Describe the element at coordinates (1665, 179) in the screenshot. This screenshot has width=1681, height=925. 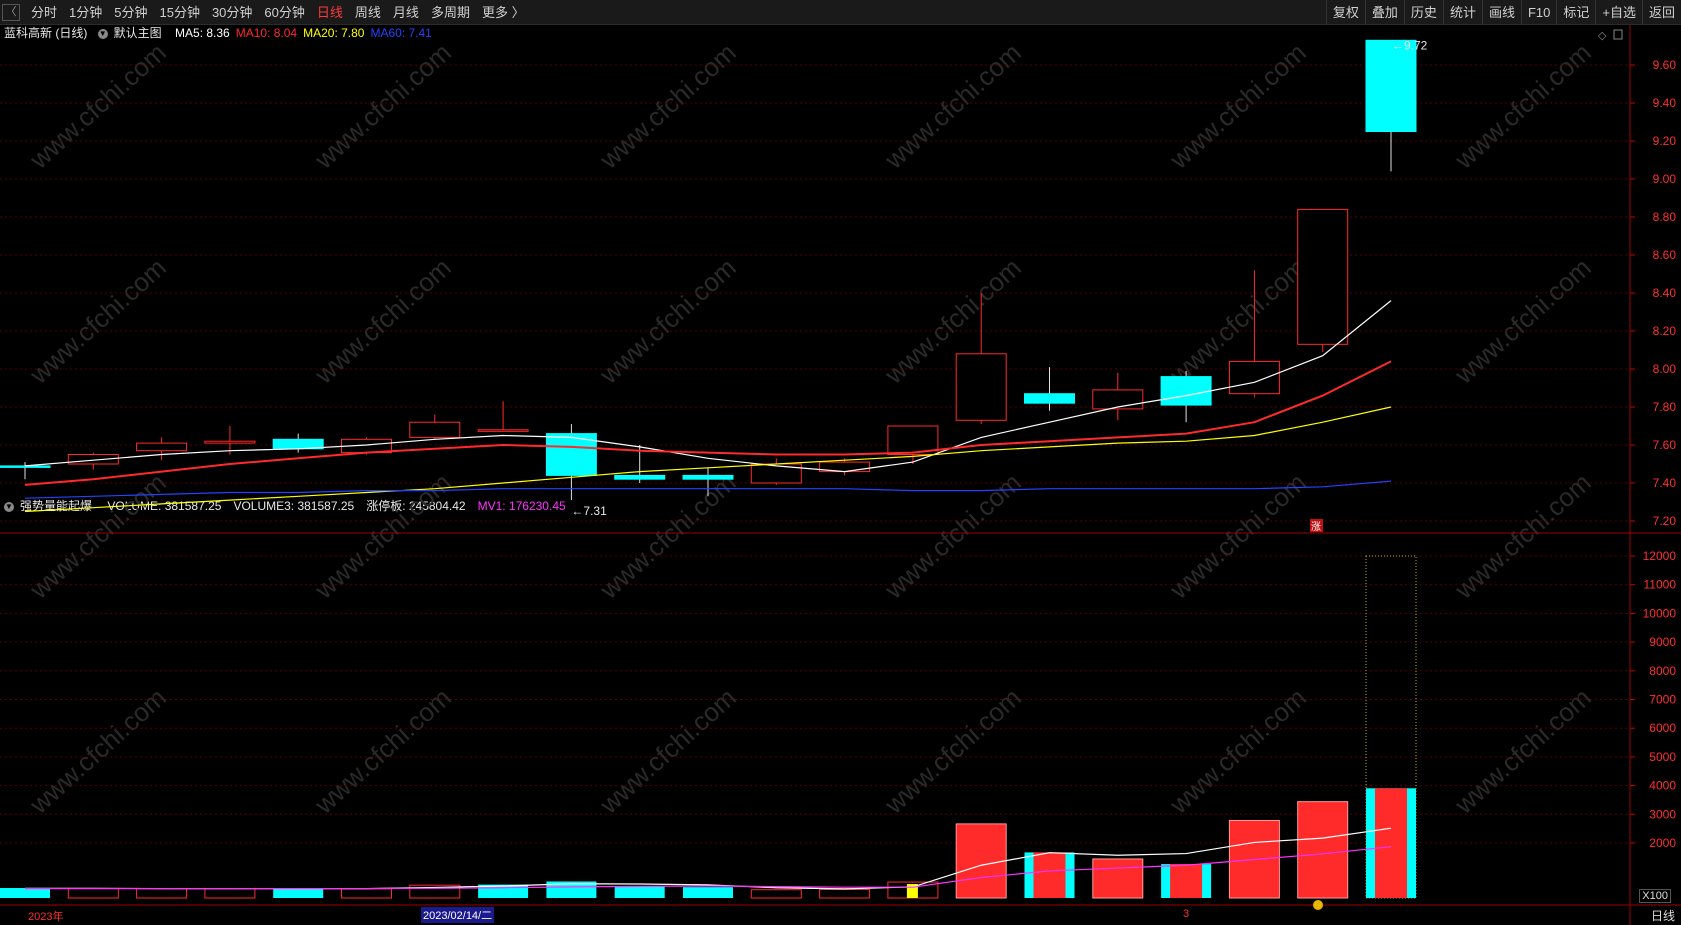
I see `price-tick-label: 9.00` at that location.